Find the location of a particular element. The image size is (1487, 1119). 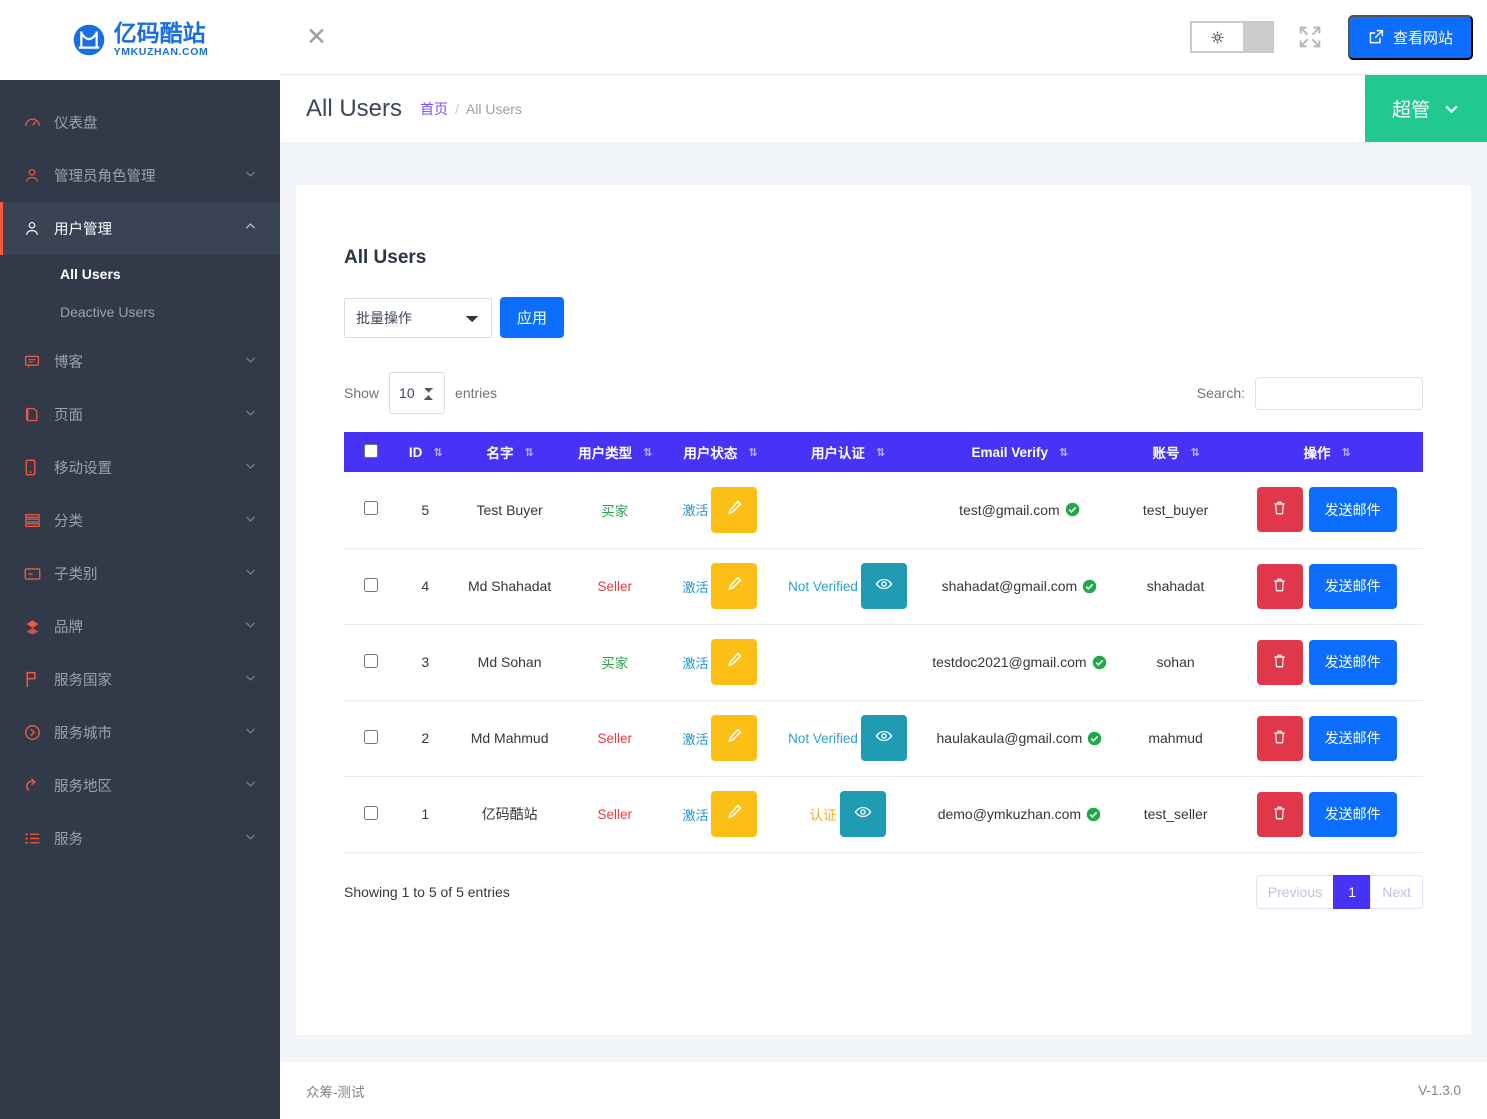

th-user-status: 用户状态 ⇅ is located at coordinates (720, 452).